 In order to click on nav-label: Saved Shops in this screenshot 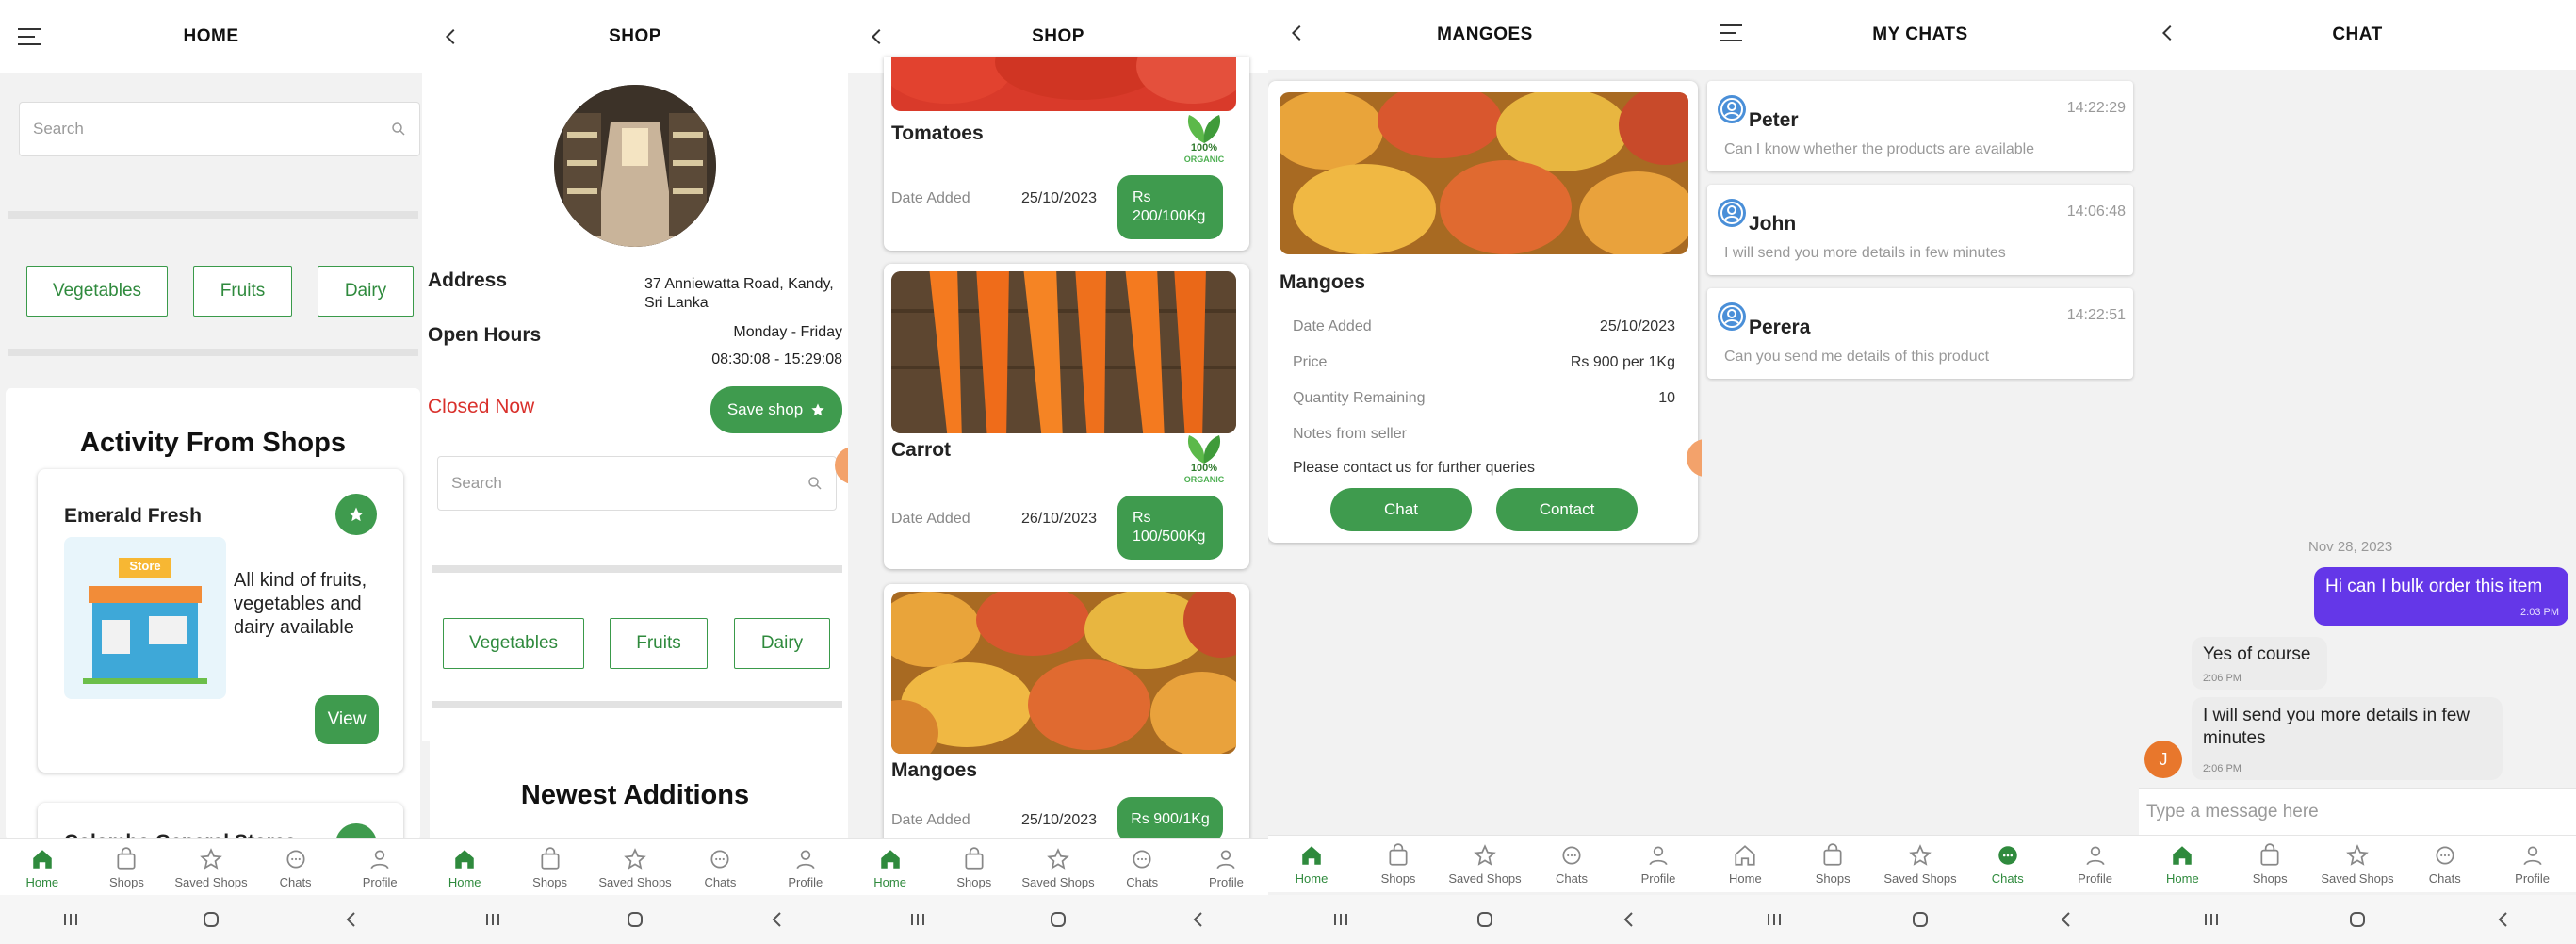, I will do `click(1485, 878)`.